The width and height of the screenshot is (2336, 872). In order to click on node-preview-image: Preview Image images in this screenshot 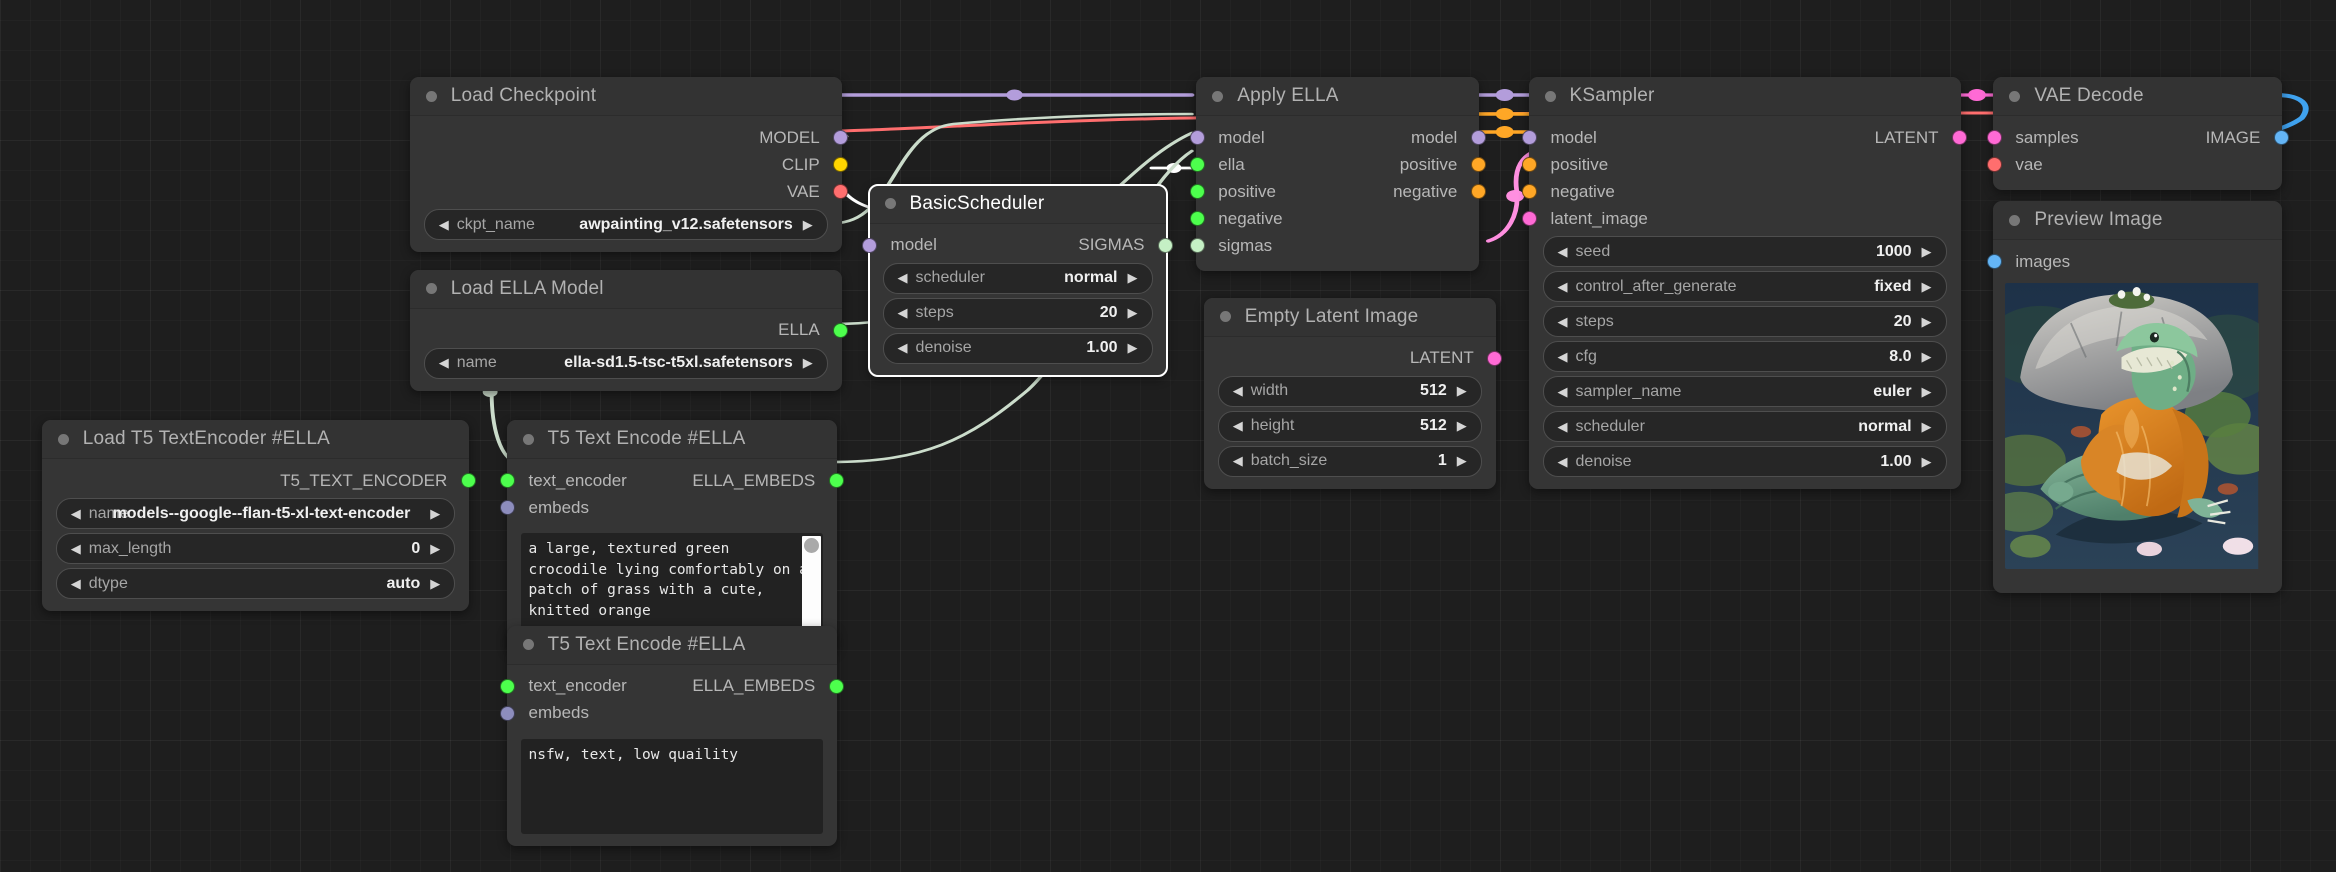, I will do `click(2134, 397)`.